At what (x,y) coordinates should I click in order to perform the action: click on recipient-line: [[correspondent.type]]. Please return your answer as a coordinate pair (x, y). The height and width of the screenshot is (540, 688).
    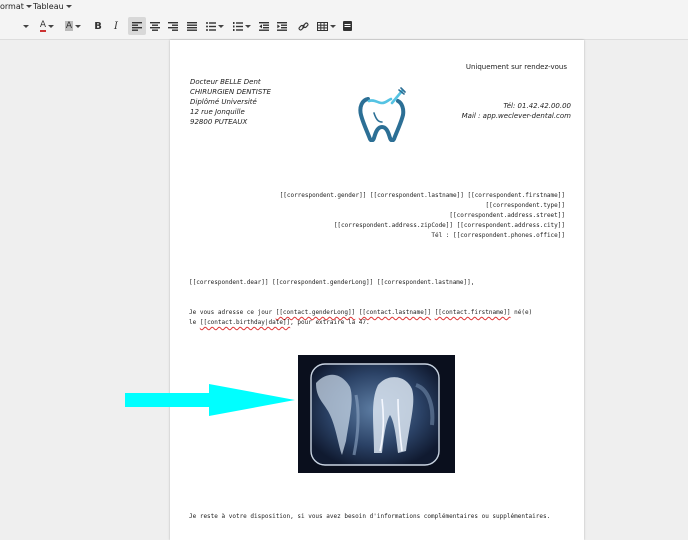
    Looking at the image, I should click on (525, 205).